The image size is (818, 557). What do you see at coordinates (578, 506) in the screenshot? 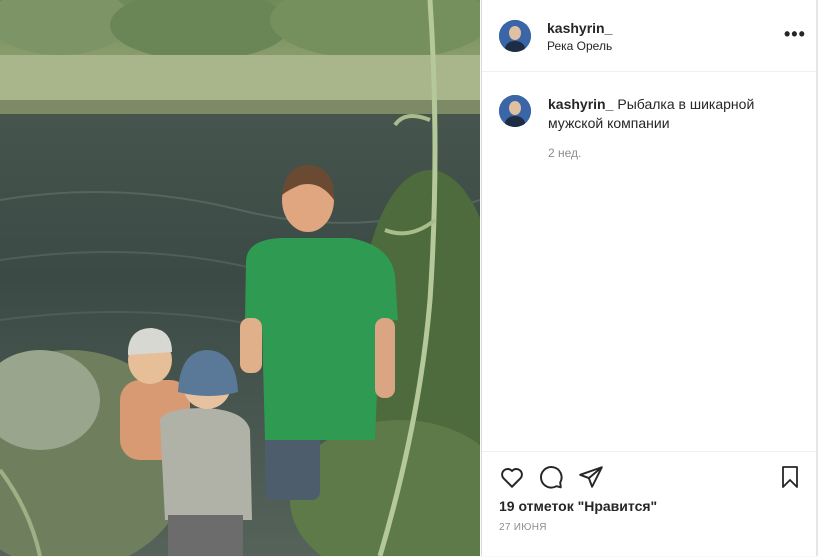
I see `likes-count: 19 отметок "Нравится"` at bounding box center [578, 506].